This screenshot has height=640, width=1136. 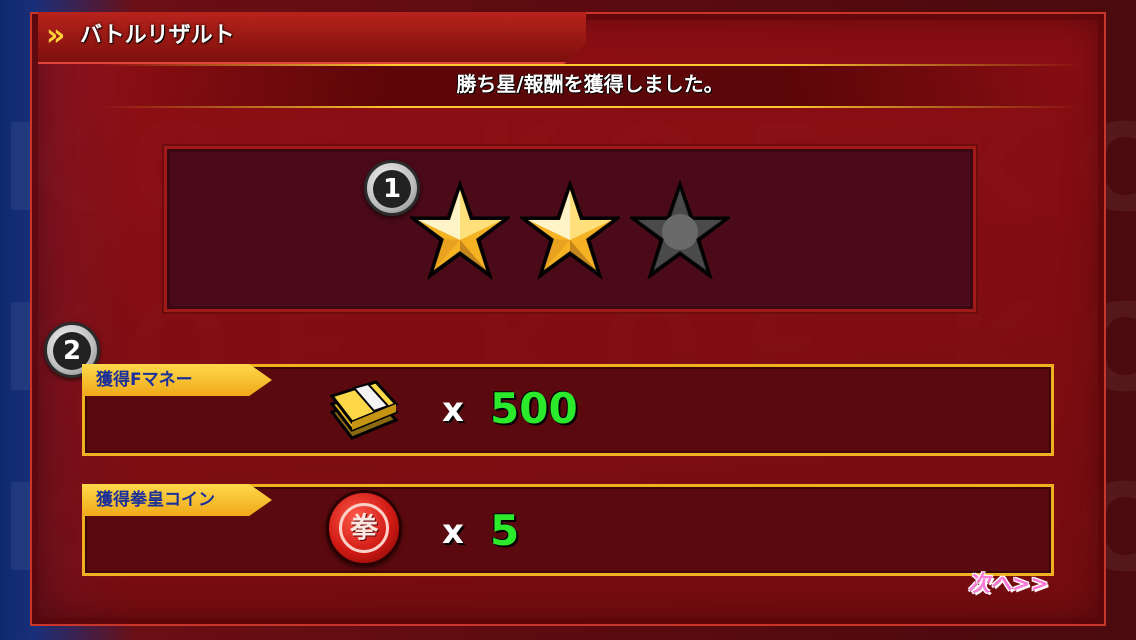 What do you see at coordinates (505, 530) in the screenshot?
I see `reward-value-coin: 5` at bounding box center [505, 530].